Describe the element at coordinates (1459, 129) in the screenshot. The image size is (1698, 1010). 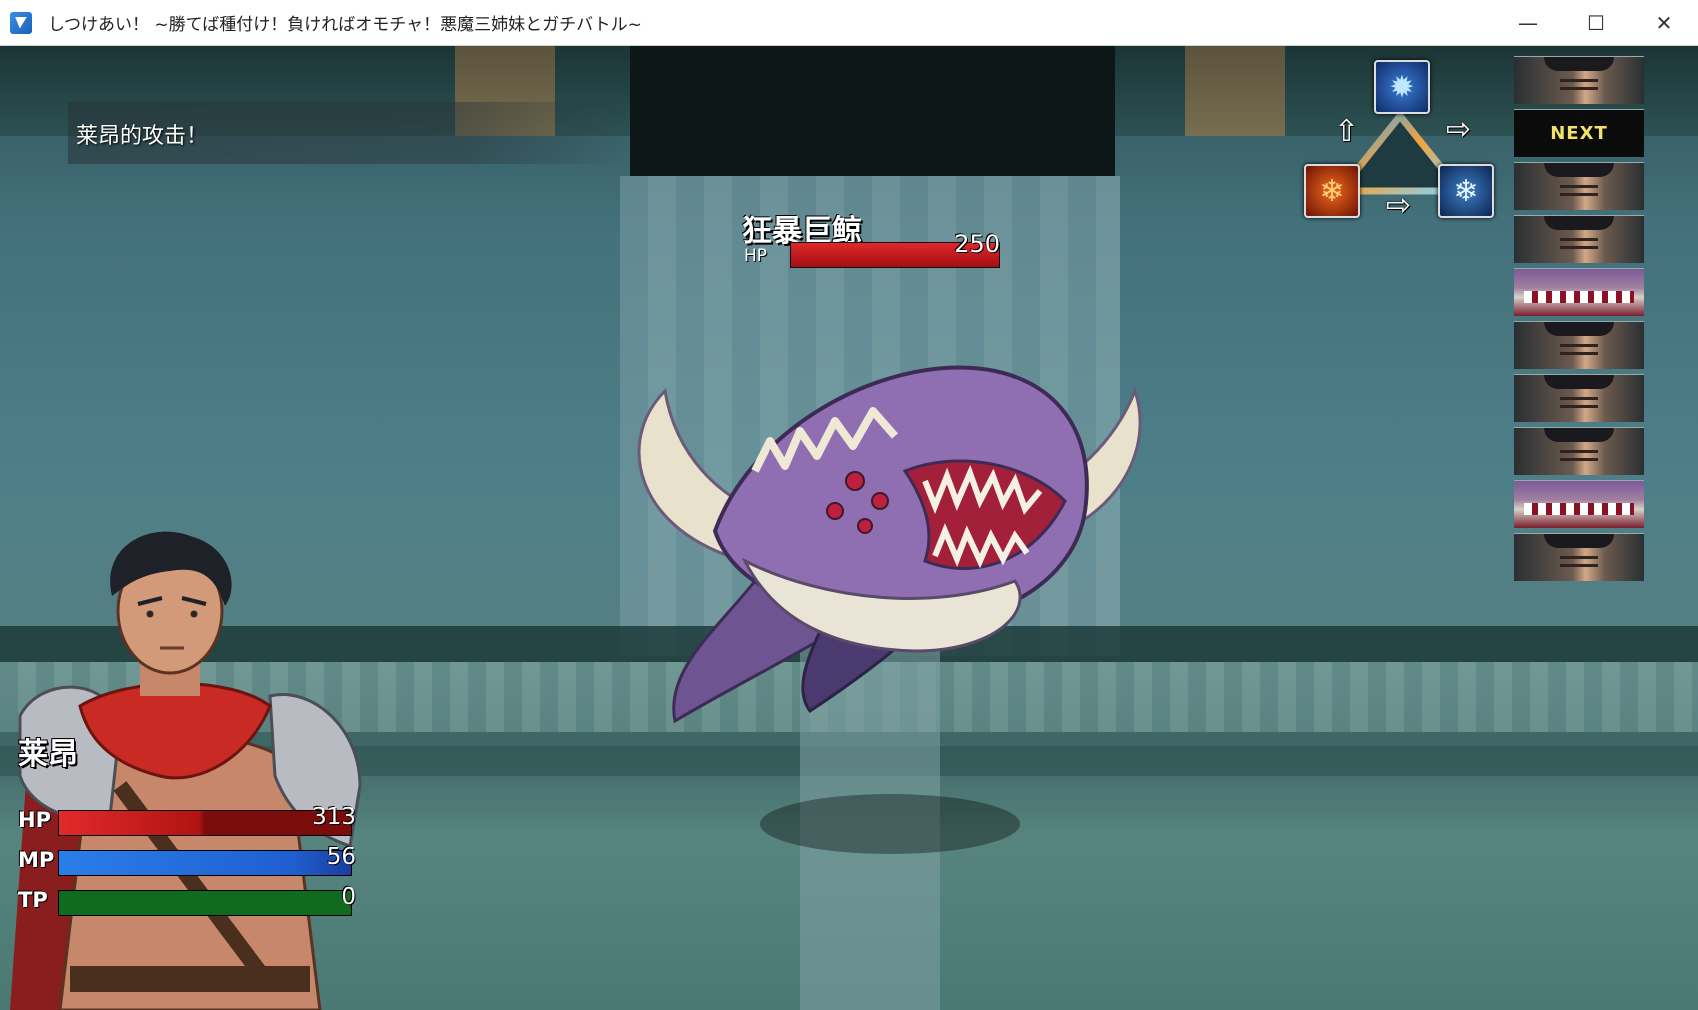
I see `arrow-down-right-icon: ⇨` at that location.